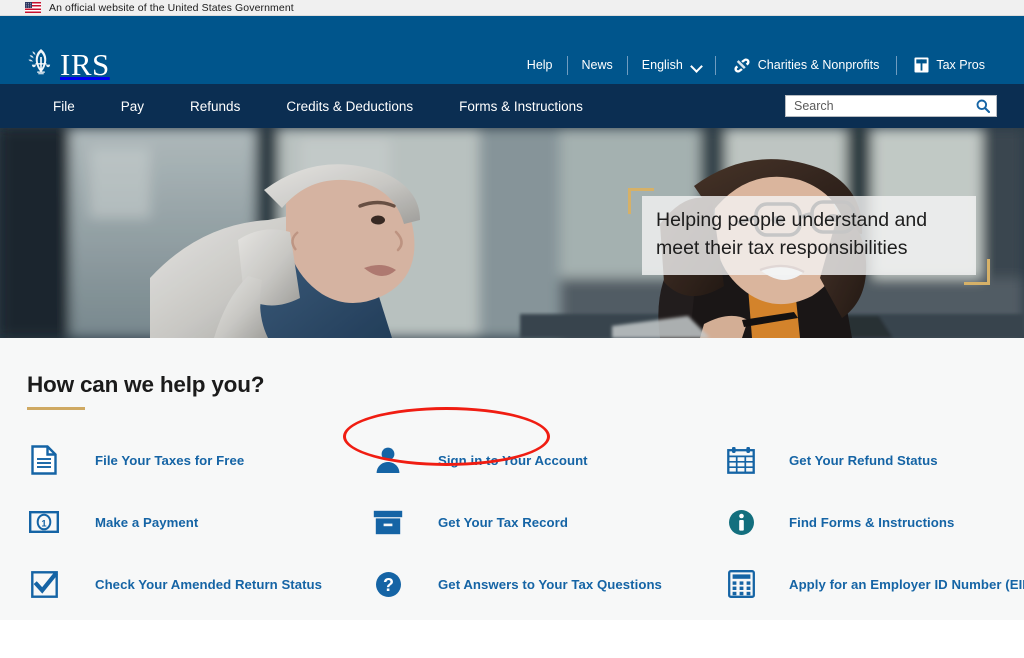 Image resolution: width=1024 pixels, height=658 pixels. I want to click on help-link-find-forms: Find Forms & Instructions, so click(874, 522).